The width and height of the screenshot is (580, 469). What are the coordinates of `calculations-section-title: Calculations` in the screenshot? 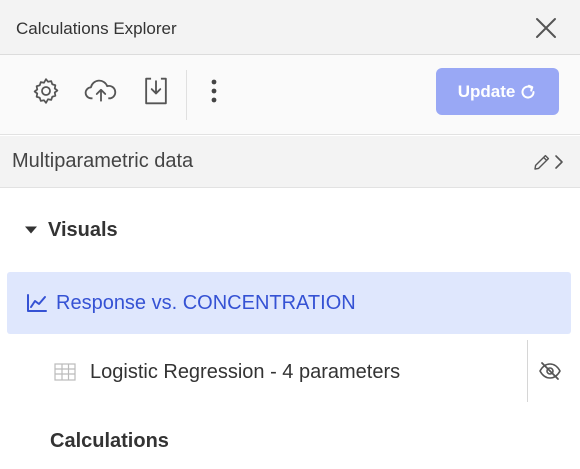 It's located at (109, 441).